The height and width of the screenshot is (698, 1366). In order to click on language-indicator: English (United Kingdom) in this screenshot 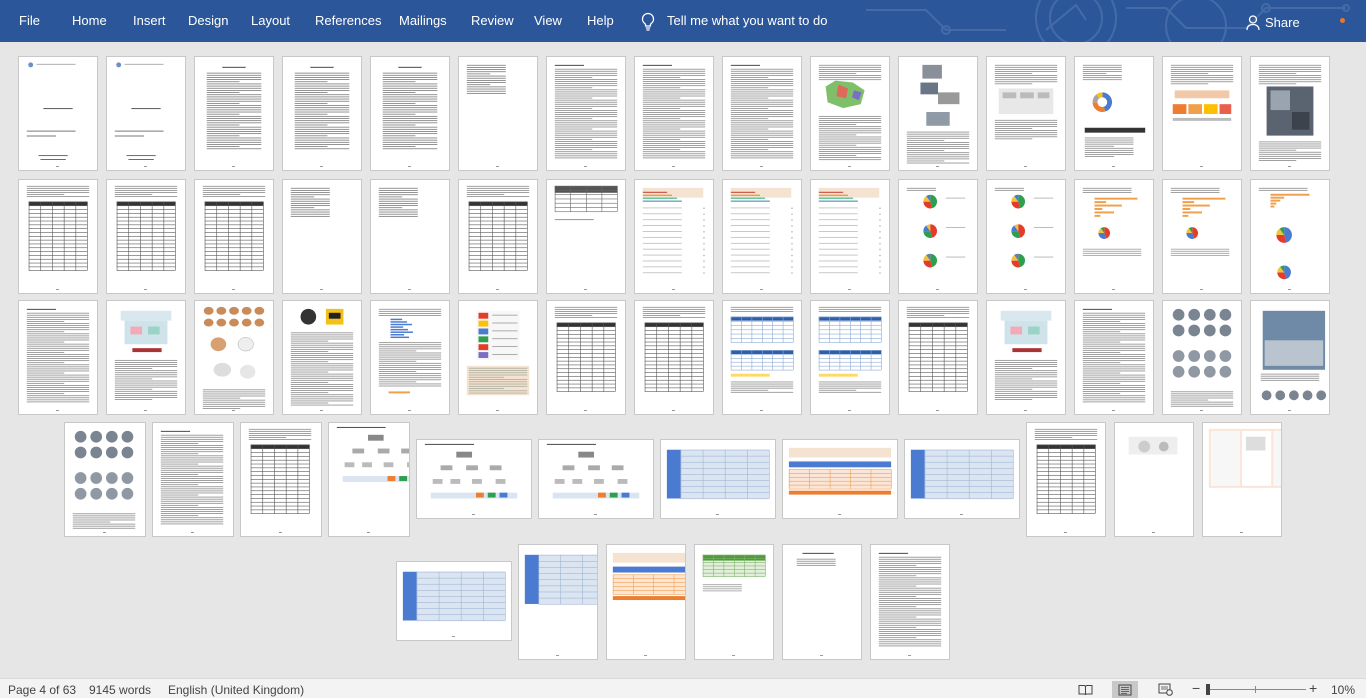, I will do `click(236, 690)`.